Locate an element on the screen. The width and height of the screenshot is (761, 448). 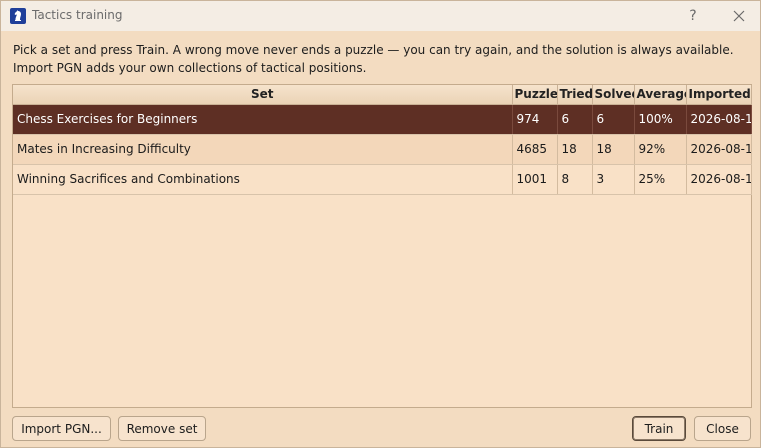
column-header-average: Average is located at coordinates (660, 95).